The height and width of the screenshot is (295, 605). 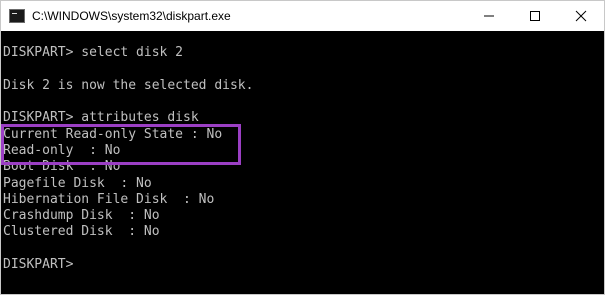 I want to click on maximize-button, so click(x=535, y=16).